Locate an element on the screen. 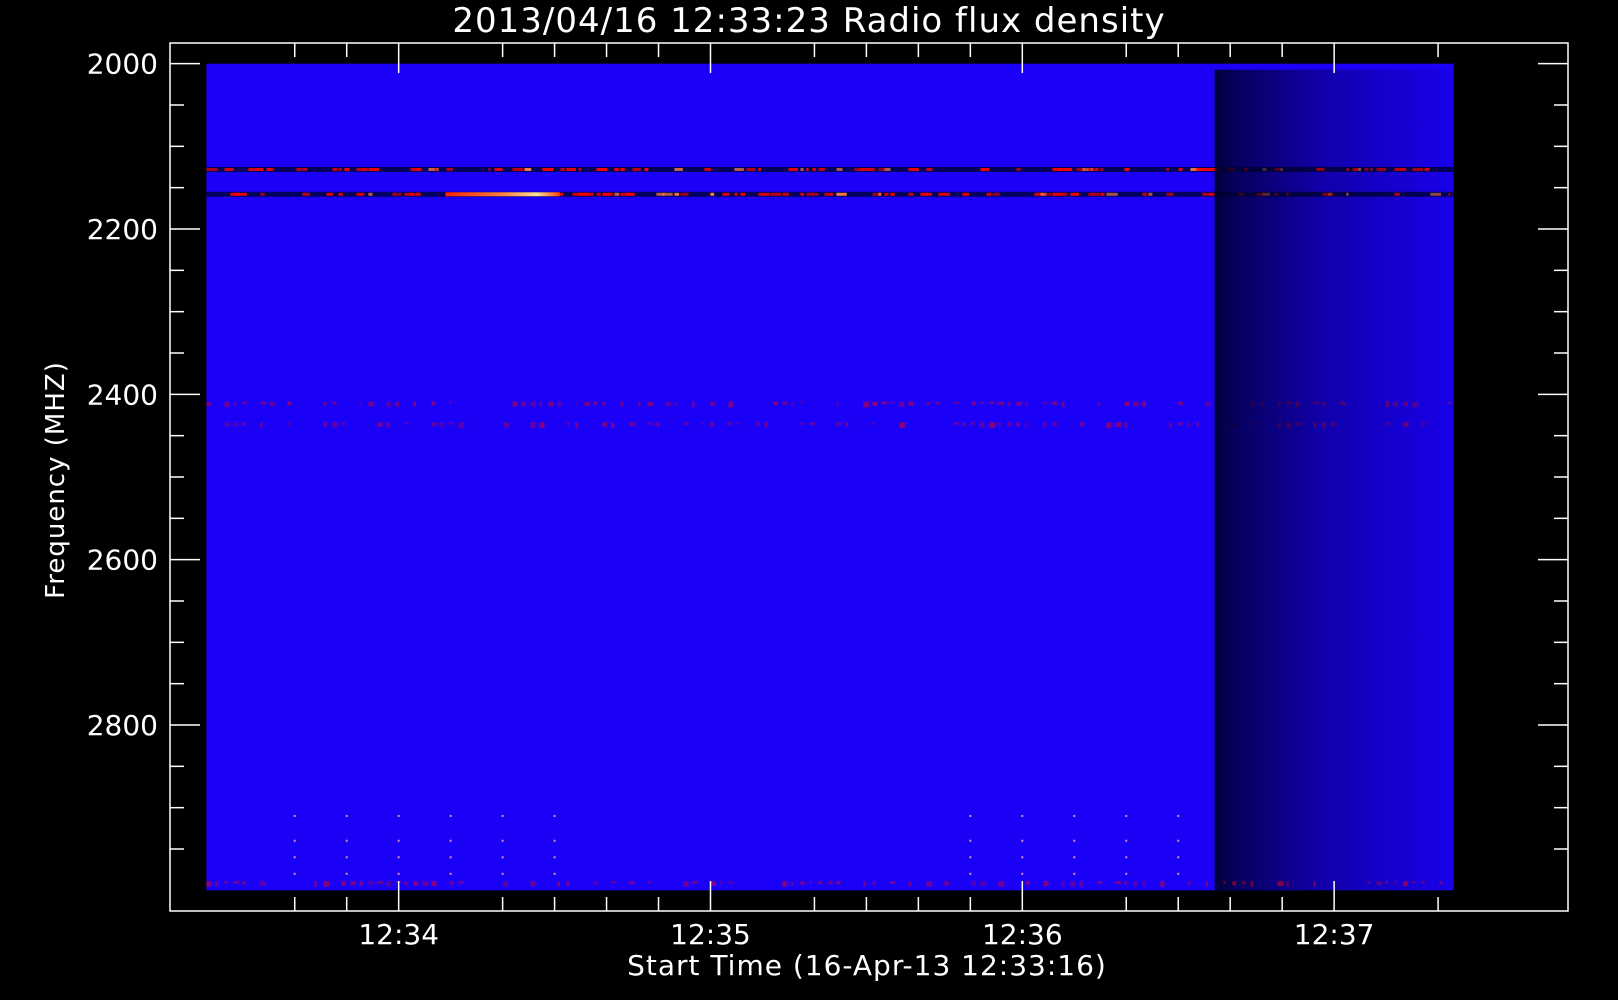 The width and height of the screenshot is (1618, 1000). x-tick-label: 12:35 is located at coordinates (710, 934).